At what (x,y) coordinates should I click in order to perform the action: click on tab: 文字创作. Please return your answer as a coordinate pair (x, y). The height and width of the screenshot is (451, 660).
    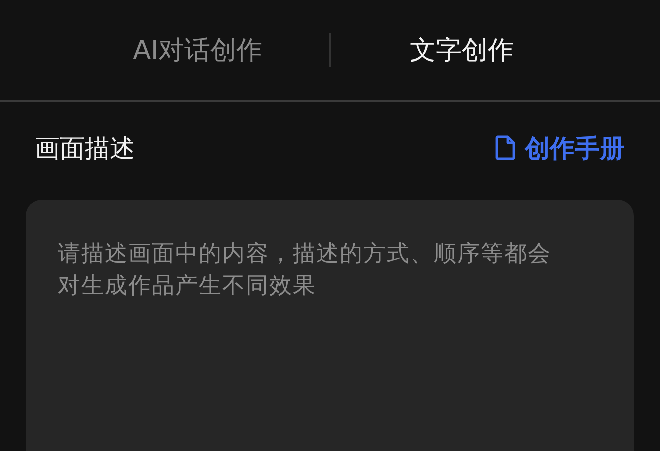
    Looking at the image, I should click on (462, 50).